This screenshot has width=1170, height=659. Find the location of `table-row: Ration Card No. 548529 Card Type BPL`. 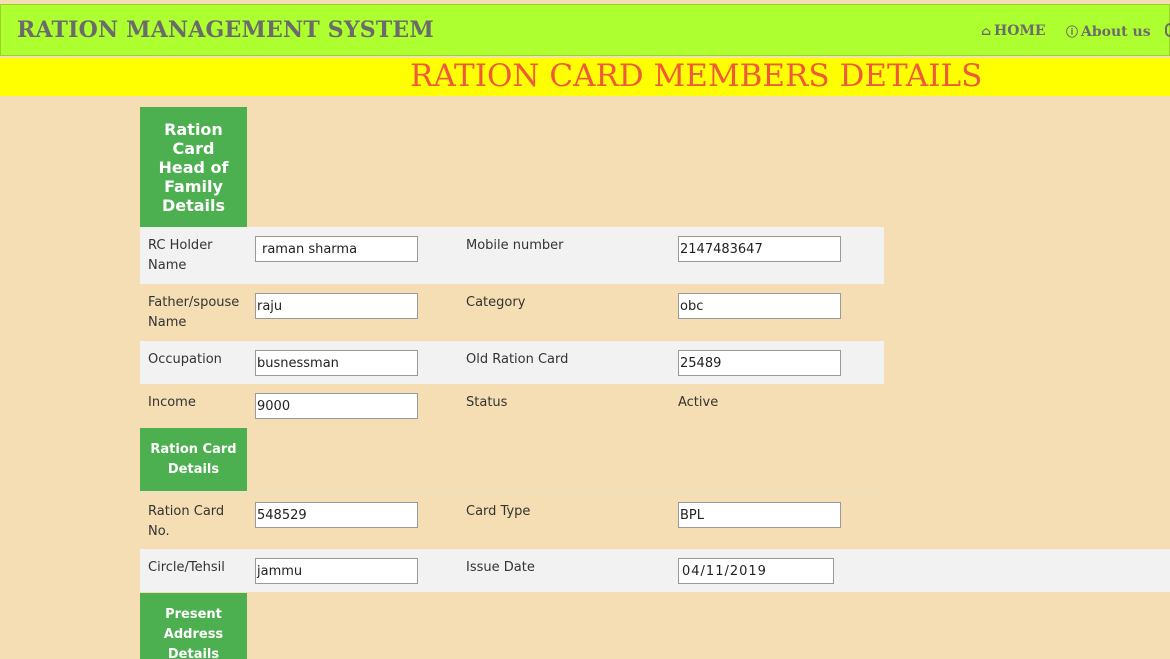

table-row: Ration Card No. 548529 Card Type BPL is located at coordinates (512, 521).